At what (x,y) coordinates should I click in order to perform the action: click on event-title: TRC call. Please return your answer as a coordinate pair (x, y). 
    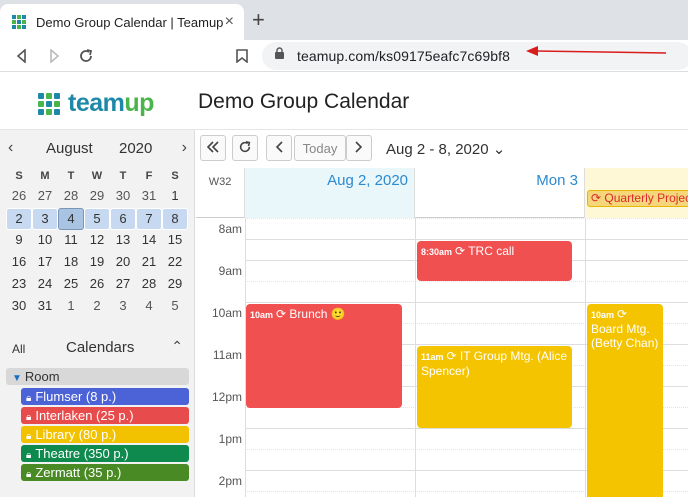
    Looking at the image, I should click on (491, 251).